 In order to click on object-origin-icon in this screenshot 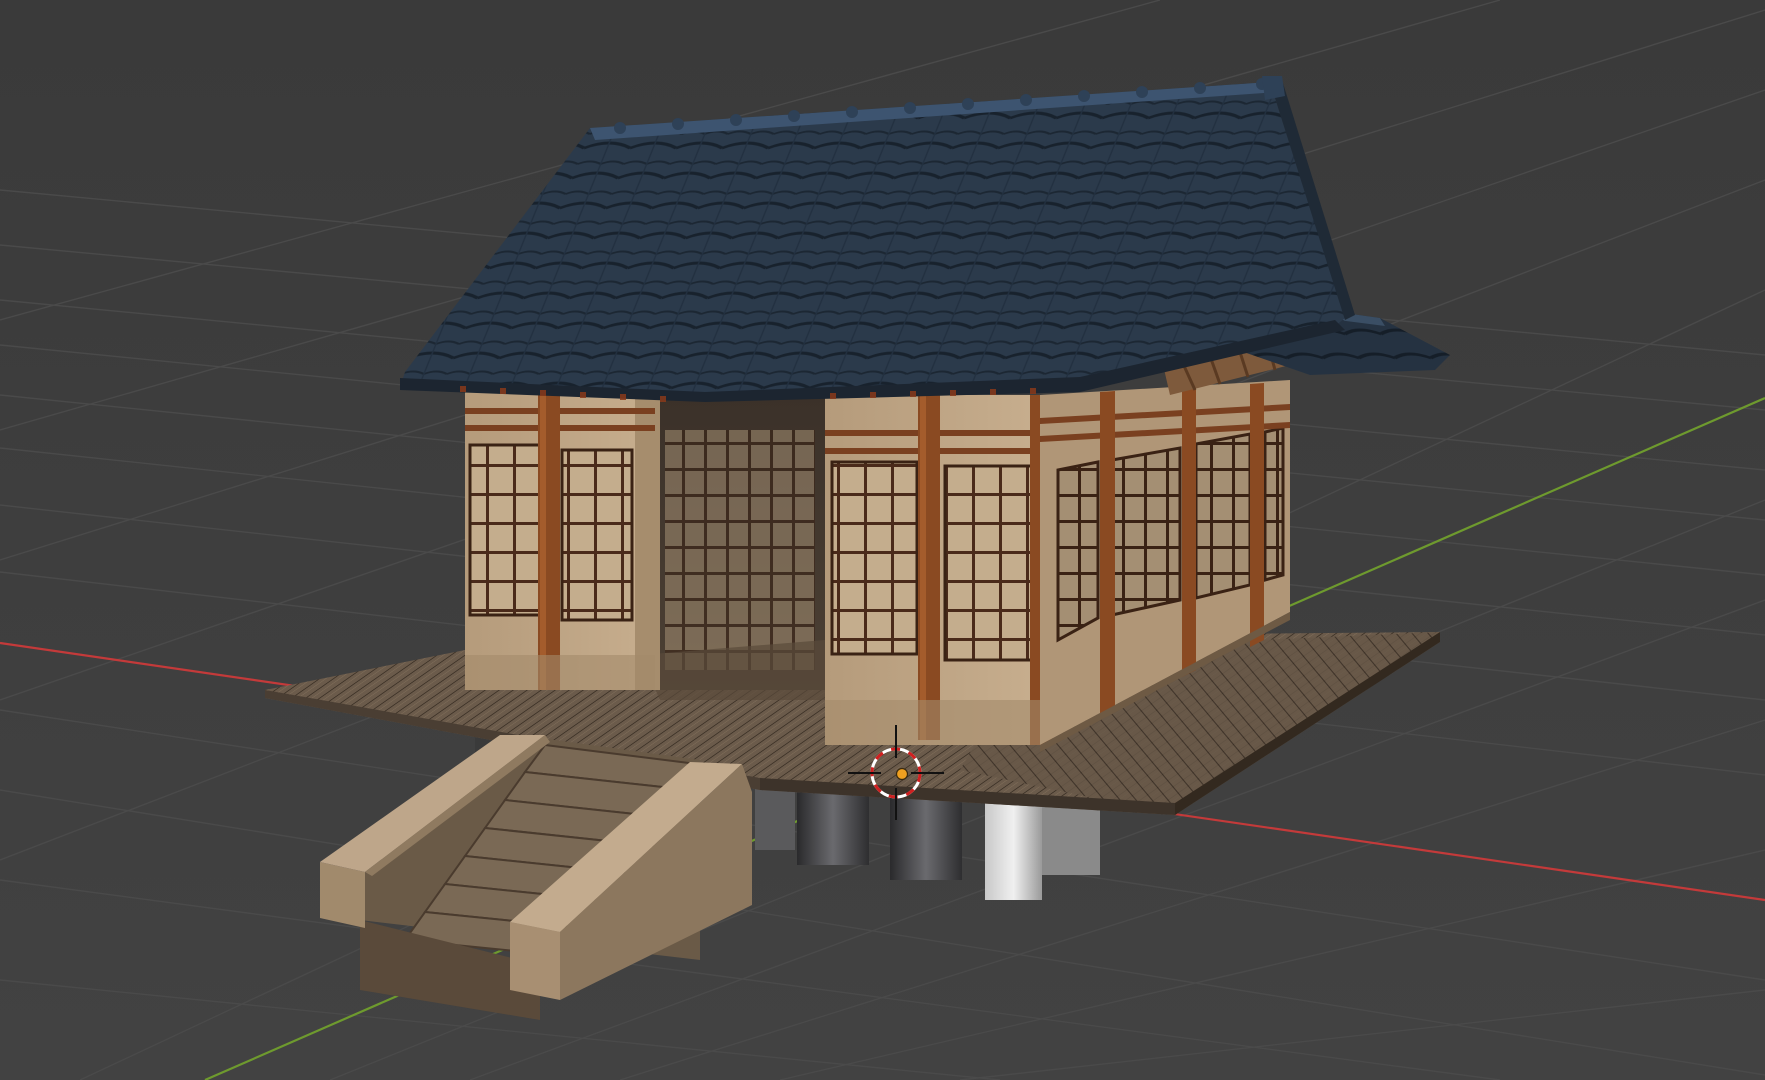, I will do `click(902, 774)`.